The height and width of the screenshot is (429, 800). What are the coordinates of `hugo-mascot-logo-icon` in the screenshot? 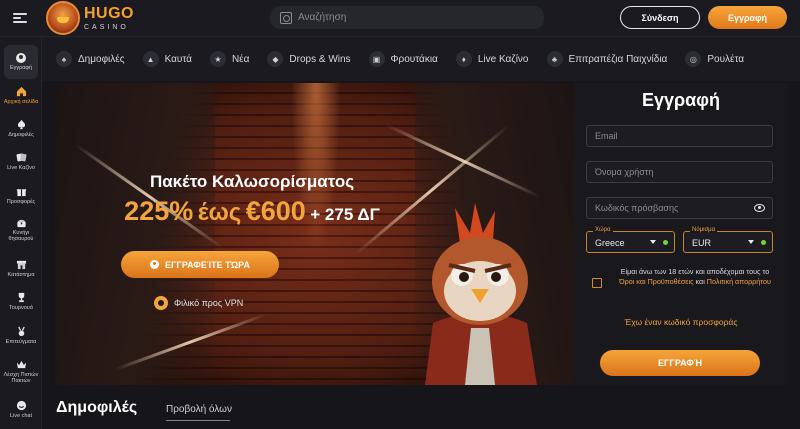 It's located at (63, 18).